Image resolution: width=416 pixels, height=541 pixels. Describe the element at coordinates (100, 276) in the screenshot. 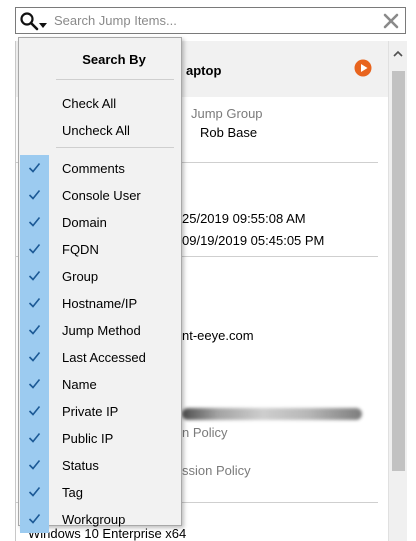

I see `menu-item-group: Group` at that location.